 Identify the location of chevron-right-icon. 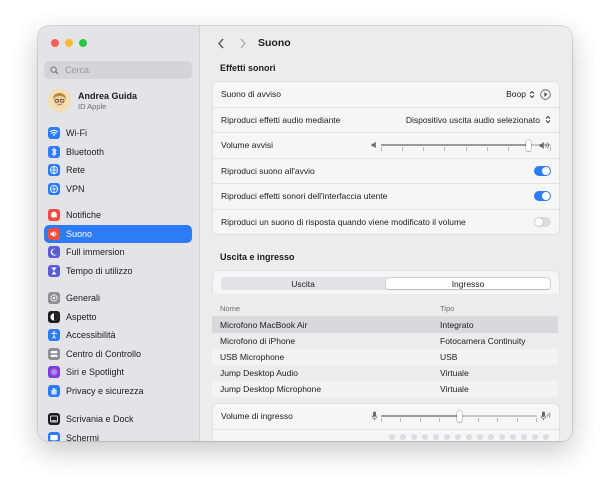
(243, 43).